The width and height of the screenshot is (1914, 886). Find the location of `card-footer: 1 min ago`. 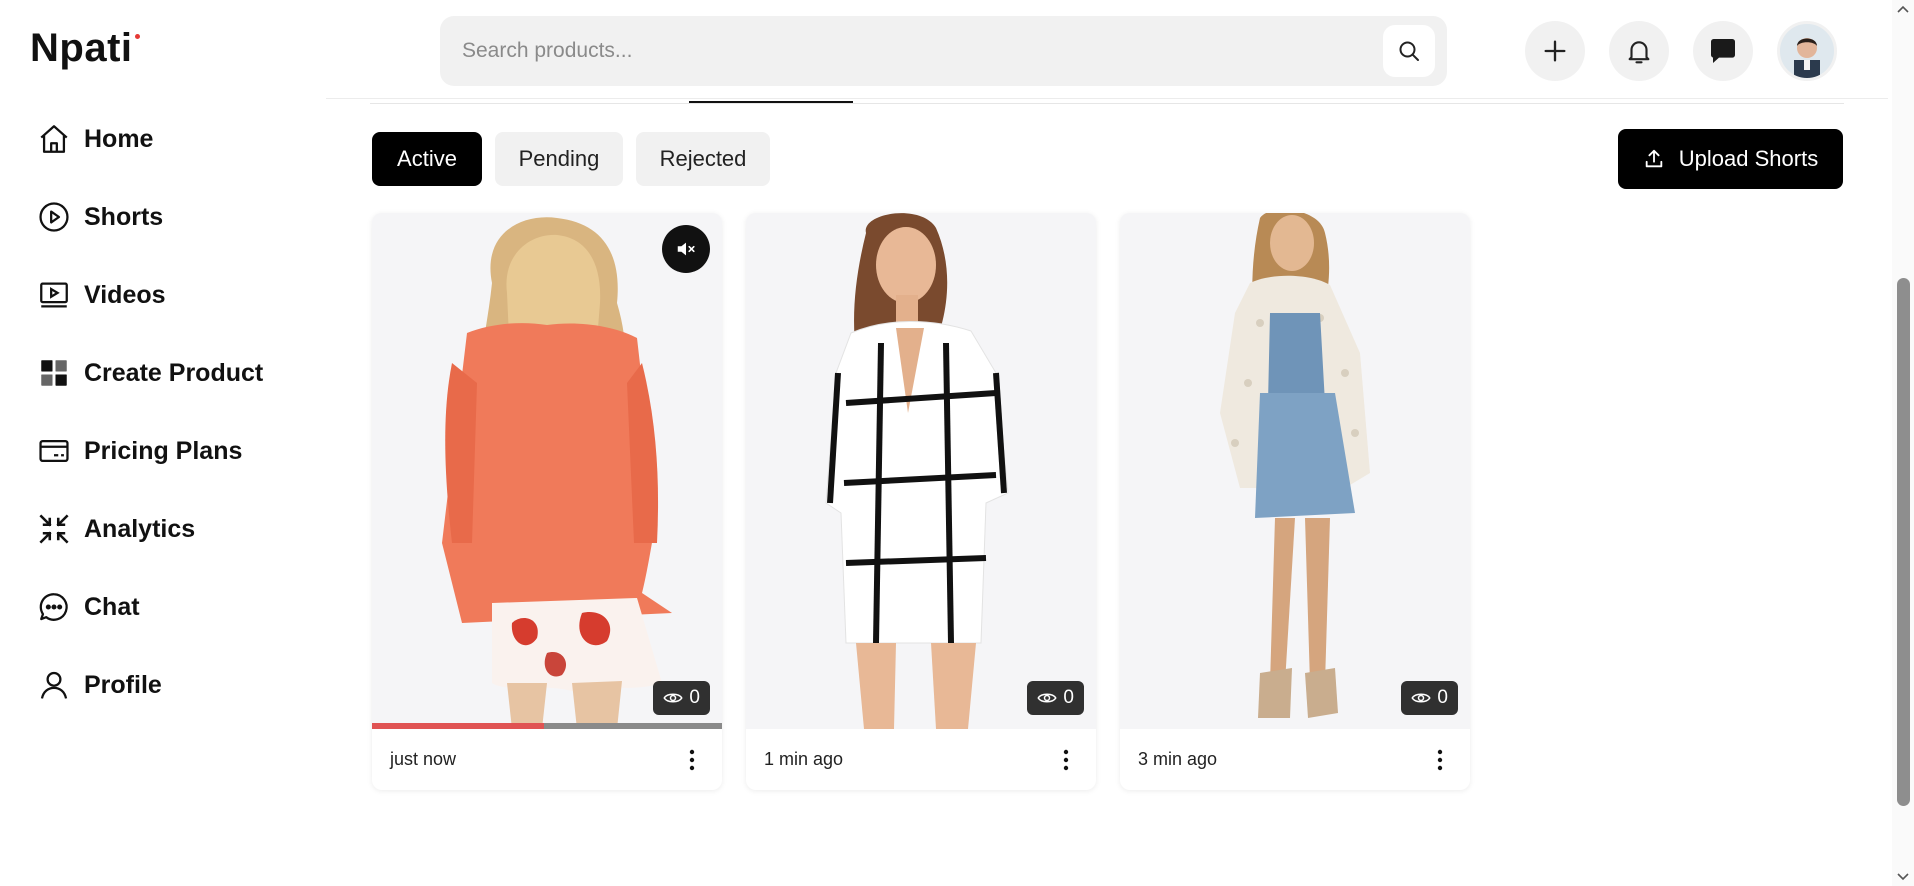

card-footer: 1 min ago is located at coordinates (921, 759).